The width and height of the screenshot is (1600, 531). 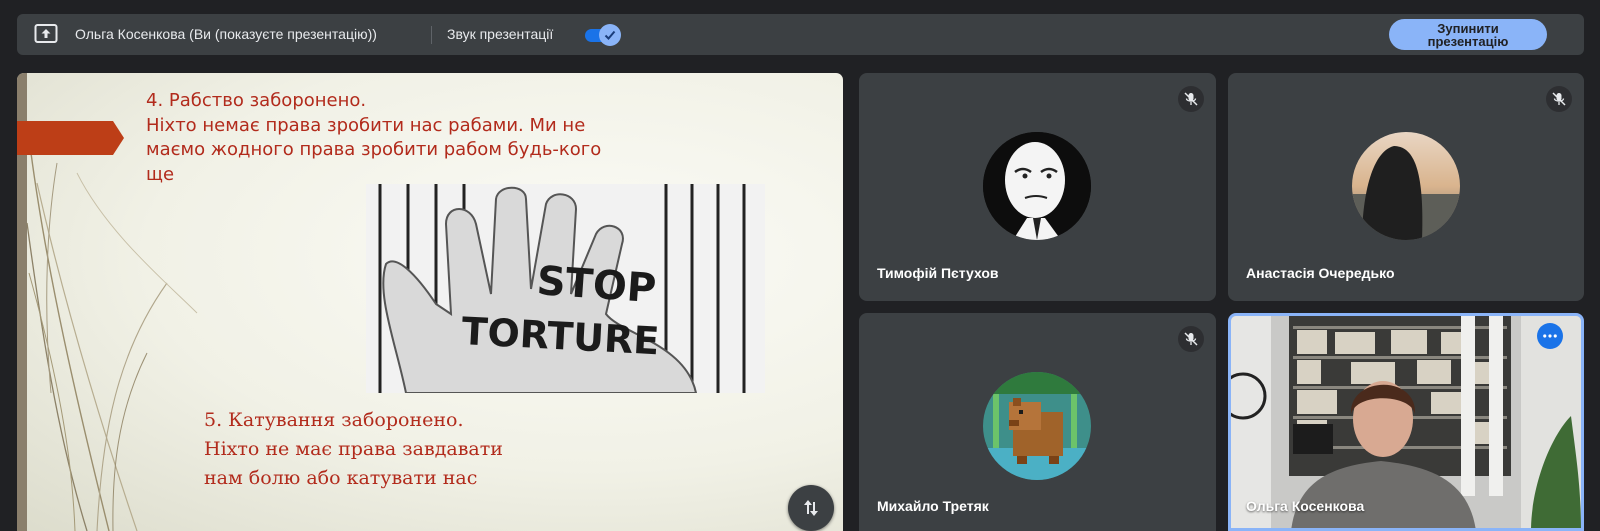 I want to click on participant-tile: Тимофій Пєтухов, so click(x=1037, y=187).